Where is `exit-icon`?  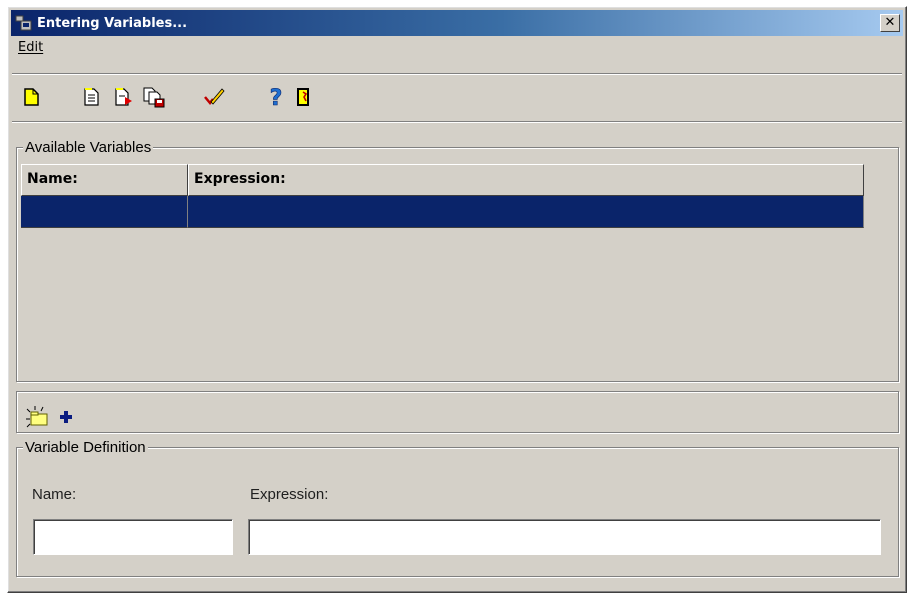 exit-icon is located at coordinates (304, 97).